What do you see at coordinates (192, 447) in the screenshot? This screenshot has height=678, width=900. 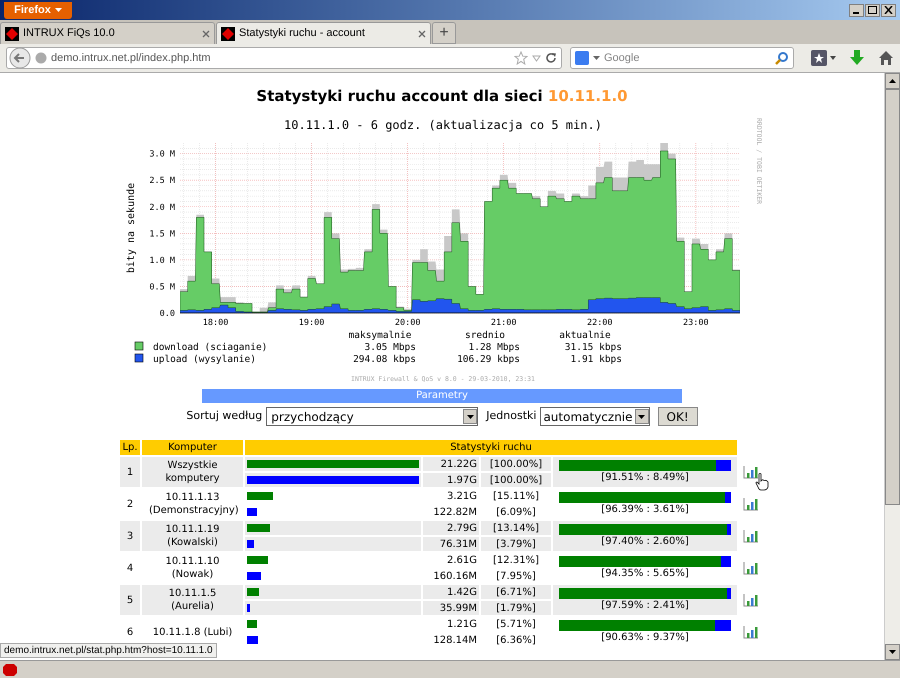 I see `column-header: Komputer` at bounding box center [192, 447].